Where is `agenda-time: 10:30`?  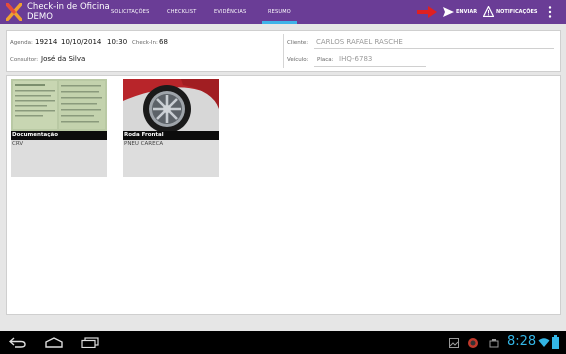 agenda-time: 10:30 is located at coordinates (117, 42).